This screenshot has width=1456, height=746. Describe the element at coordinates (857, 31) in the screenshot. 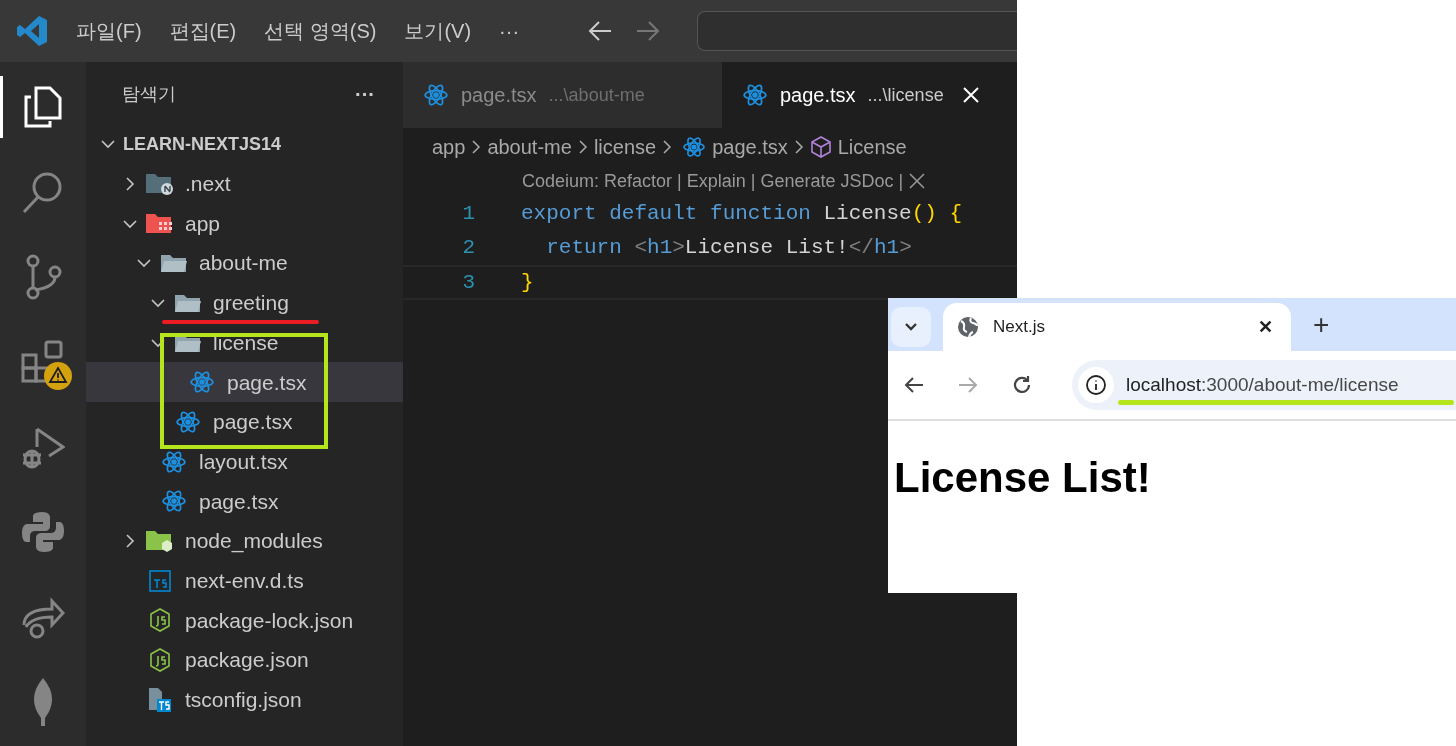

I see `command-center-field` at that location.